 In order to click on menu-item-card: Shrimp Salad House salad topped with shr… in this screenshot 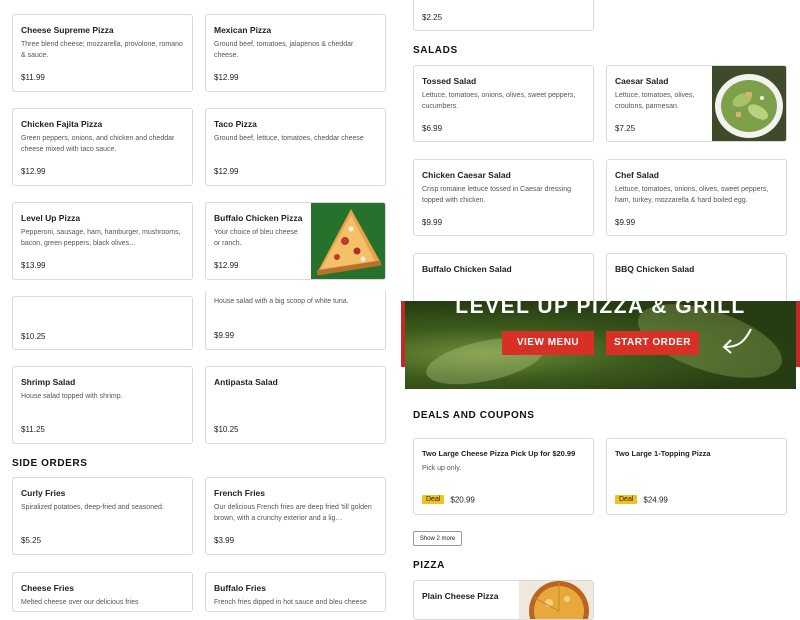, I will do `click(102, 405)`.